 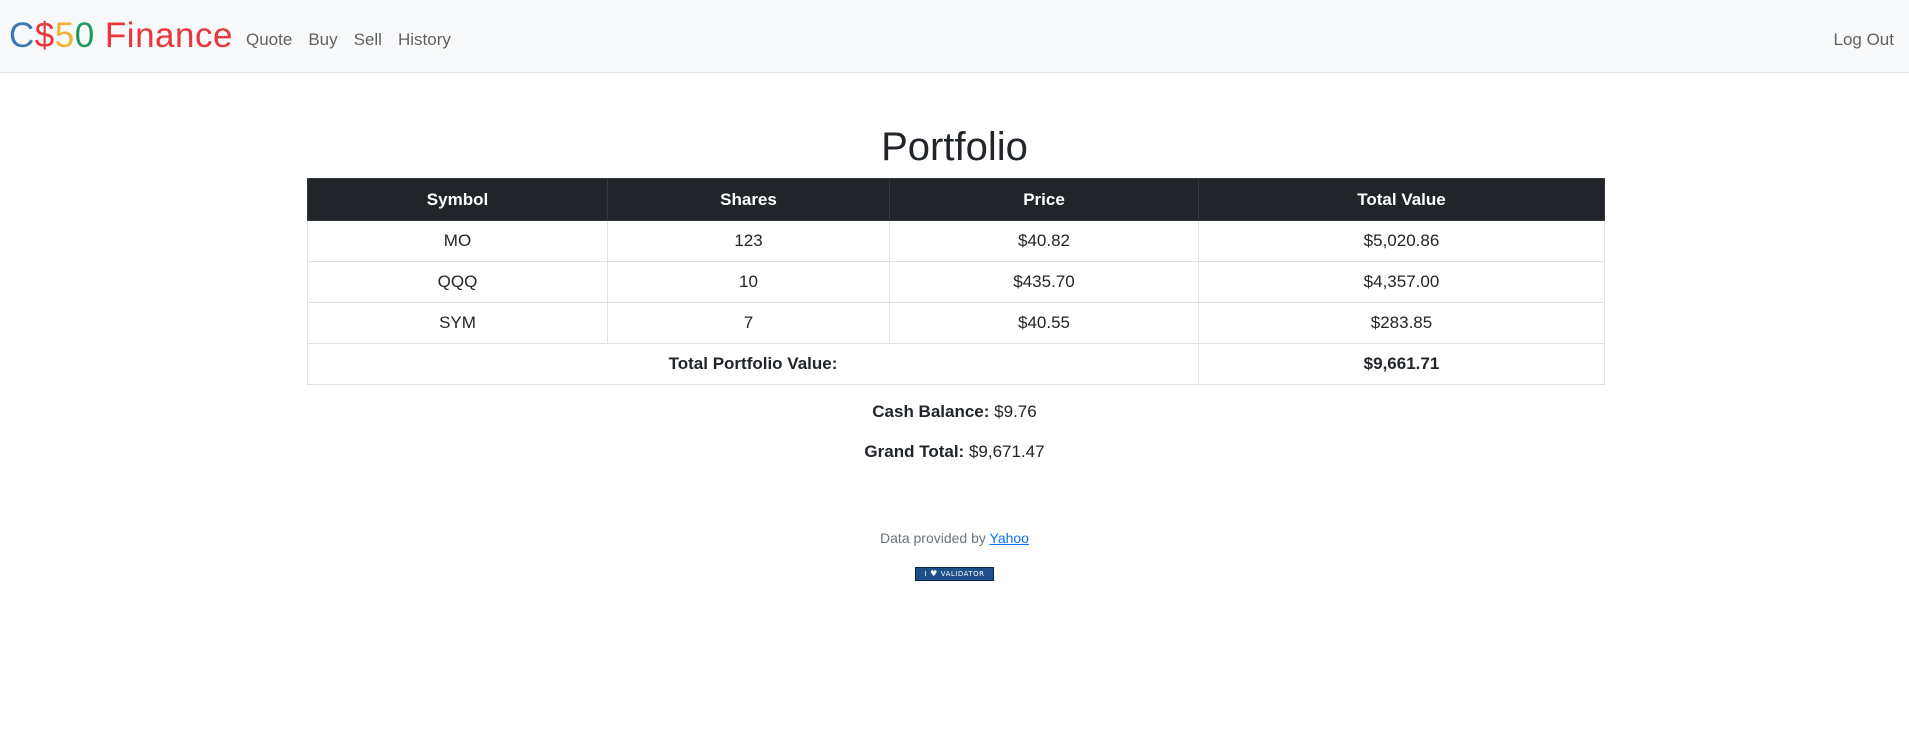 What do you see at coordinates (753, 364) in the screenshot?
I see `total-portfolio-label: Total Portfolio Value:` at bounding box center [753, 364].